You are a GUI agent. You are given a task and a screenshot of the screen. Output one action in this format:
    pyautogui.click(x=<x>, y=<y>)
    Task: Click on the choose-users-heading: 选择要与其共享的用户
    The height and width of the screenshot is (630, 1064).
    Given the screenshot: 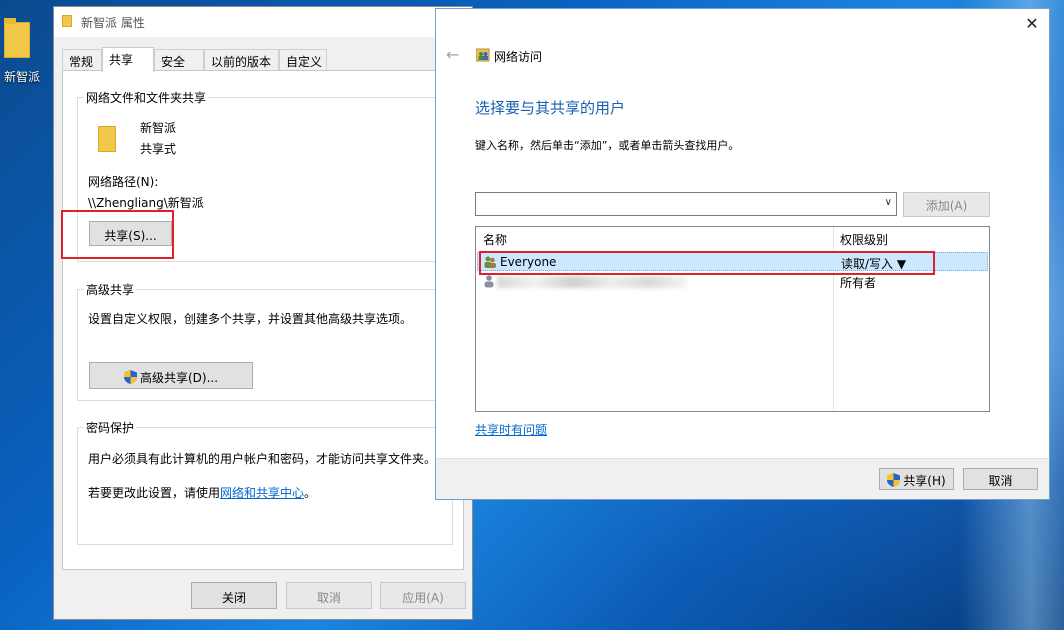 What is the action you would take?
    pyautogui.click(x=550, y=108)
    